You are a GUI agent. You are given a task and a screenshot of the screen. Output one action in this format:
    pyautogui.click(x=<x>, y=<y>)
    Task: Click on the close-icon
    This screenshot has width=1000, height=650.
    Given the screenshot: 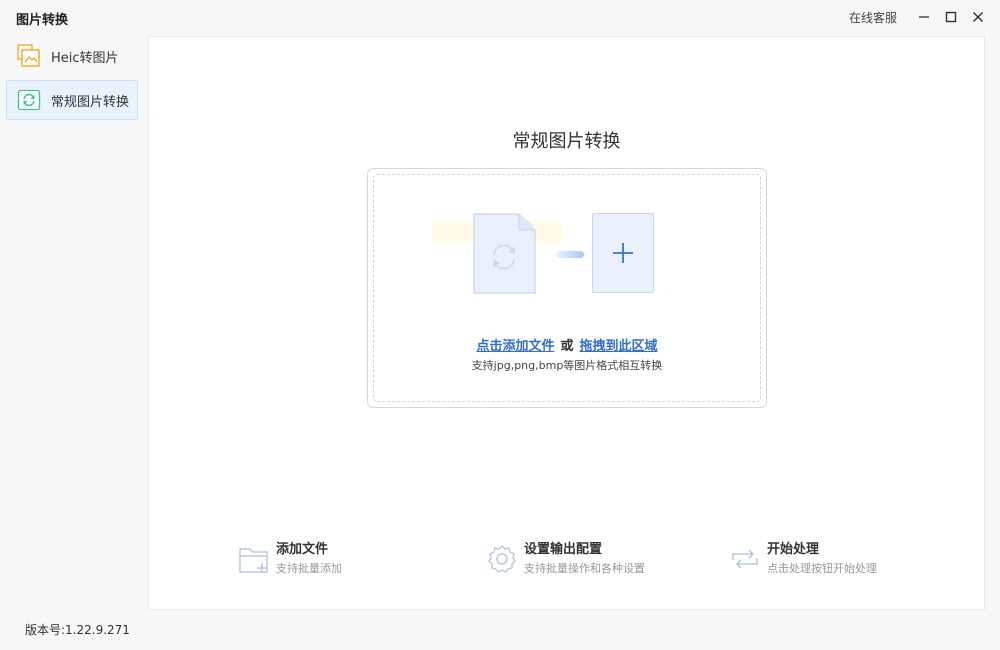 What is the action you would take?
    pyautogui.click(x=978, y=17)
    